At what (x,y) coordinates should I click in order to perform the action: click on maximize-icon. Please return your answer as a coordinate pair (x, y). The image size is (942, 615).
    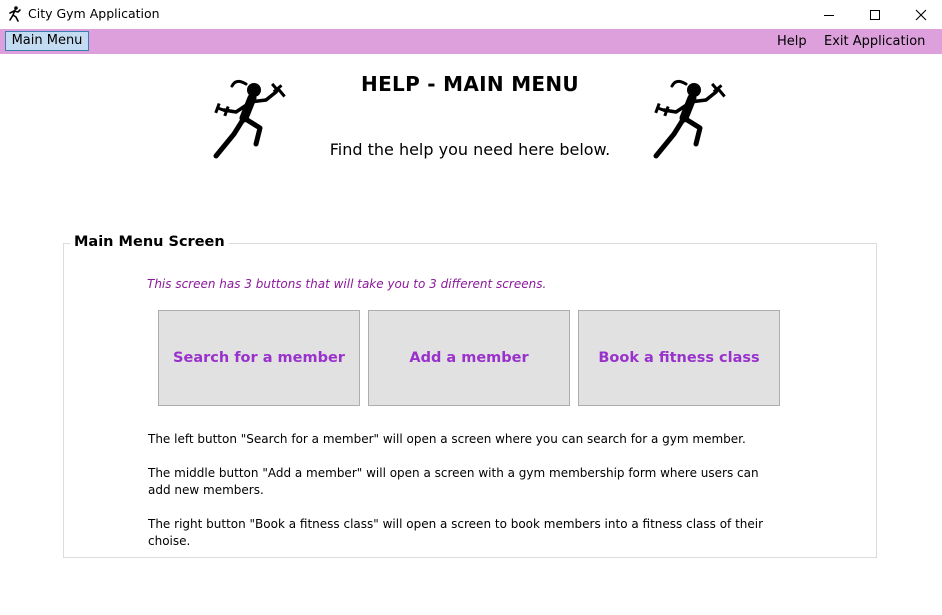
    Looking at the image, I should click on (875, 14).